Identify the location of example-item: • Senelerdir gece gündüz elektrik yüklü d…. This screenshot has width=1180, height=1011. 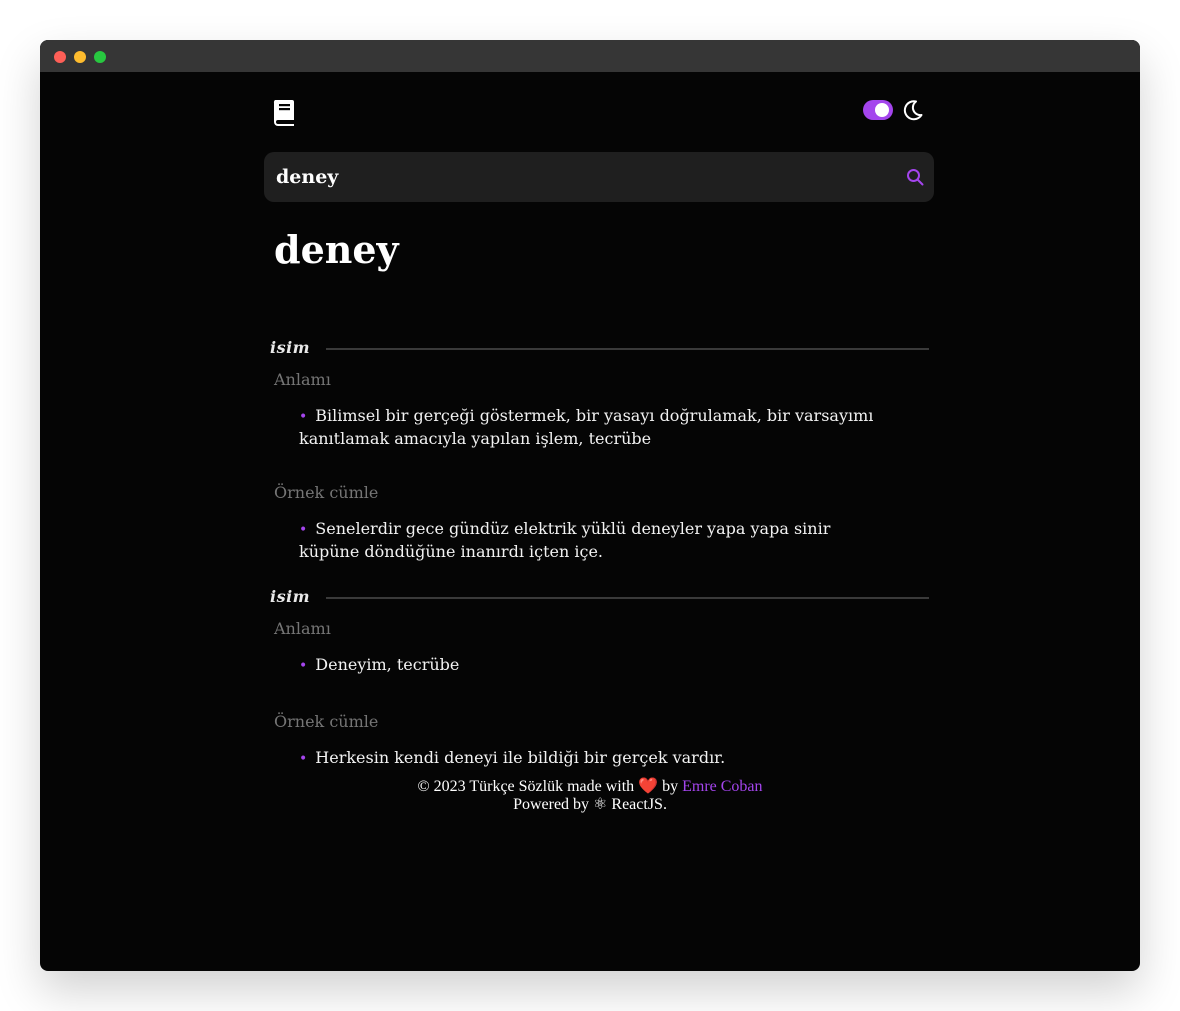
(594, 540).